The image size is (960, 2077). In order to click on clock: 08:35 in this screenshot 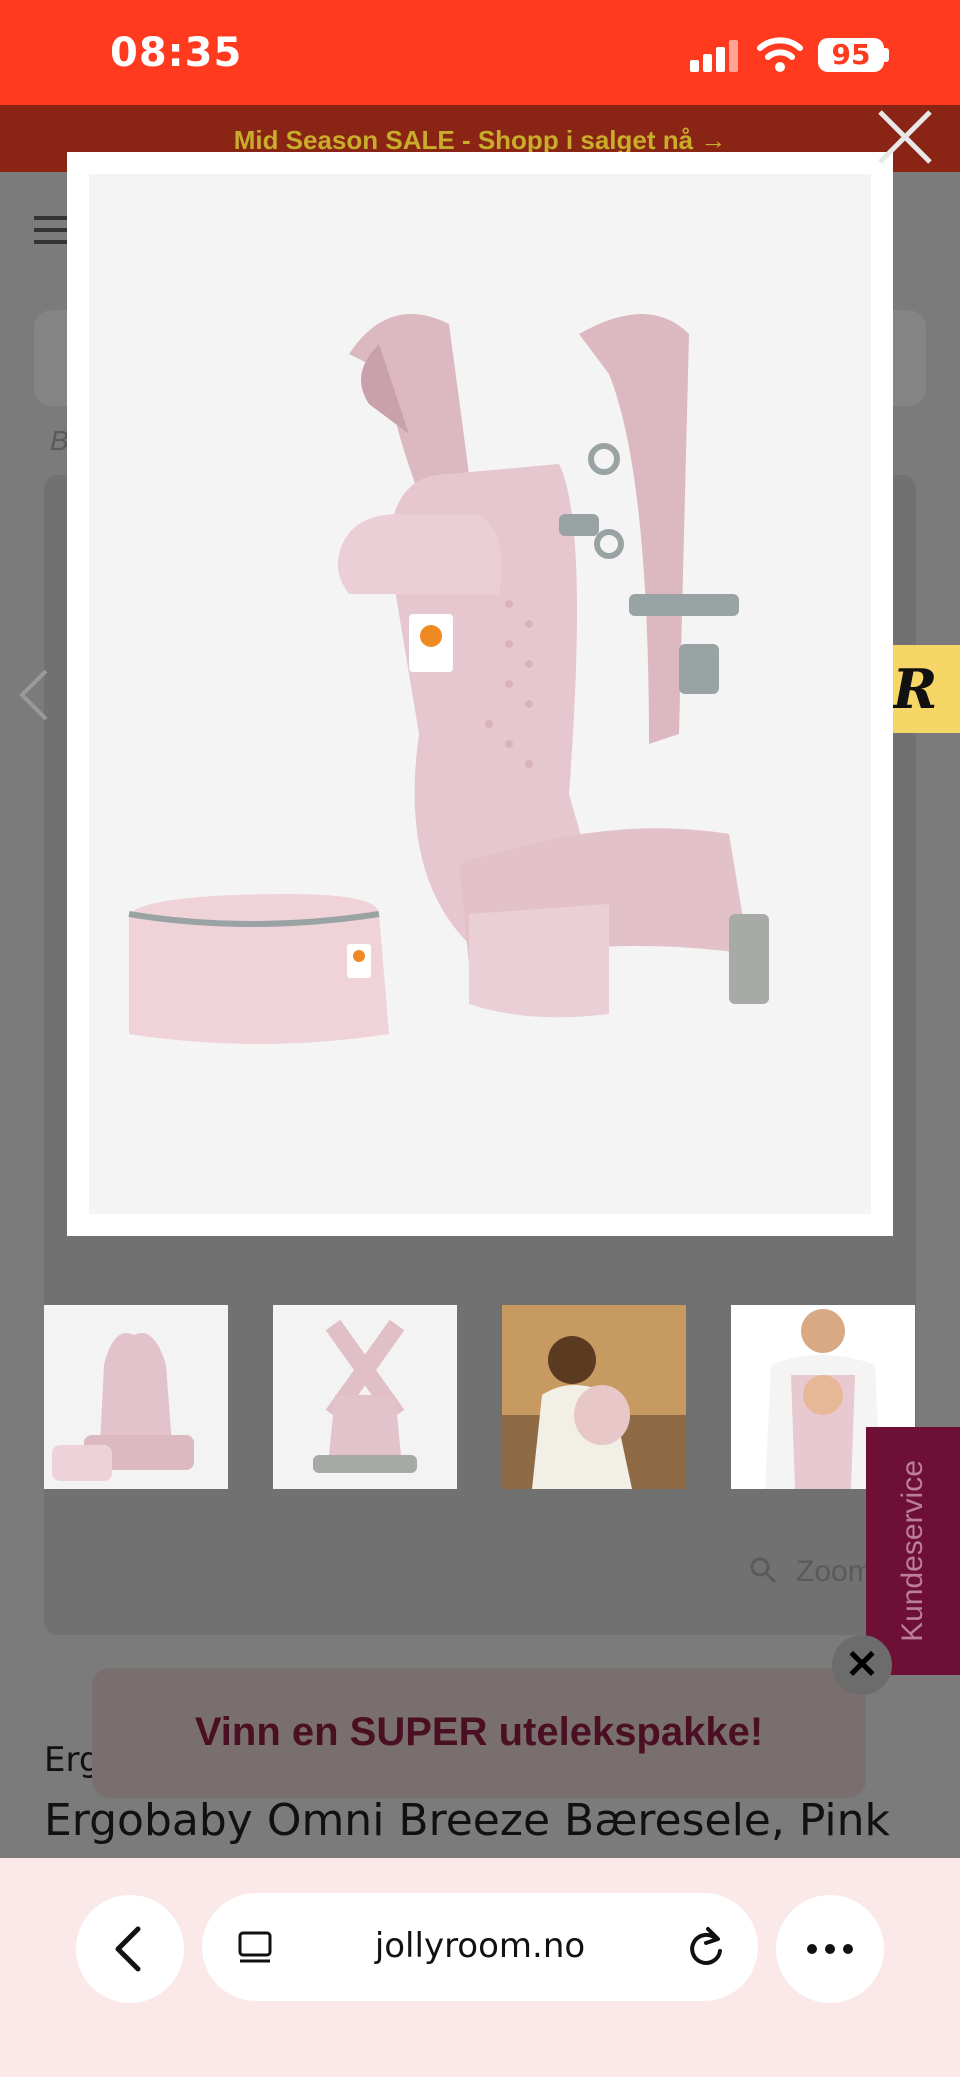, I will do `click(176, 53)`.